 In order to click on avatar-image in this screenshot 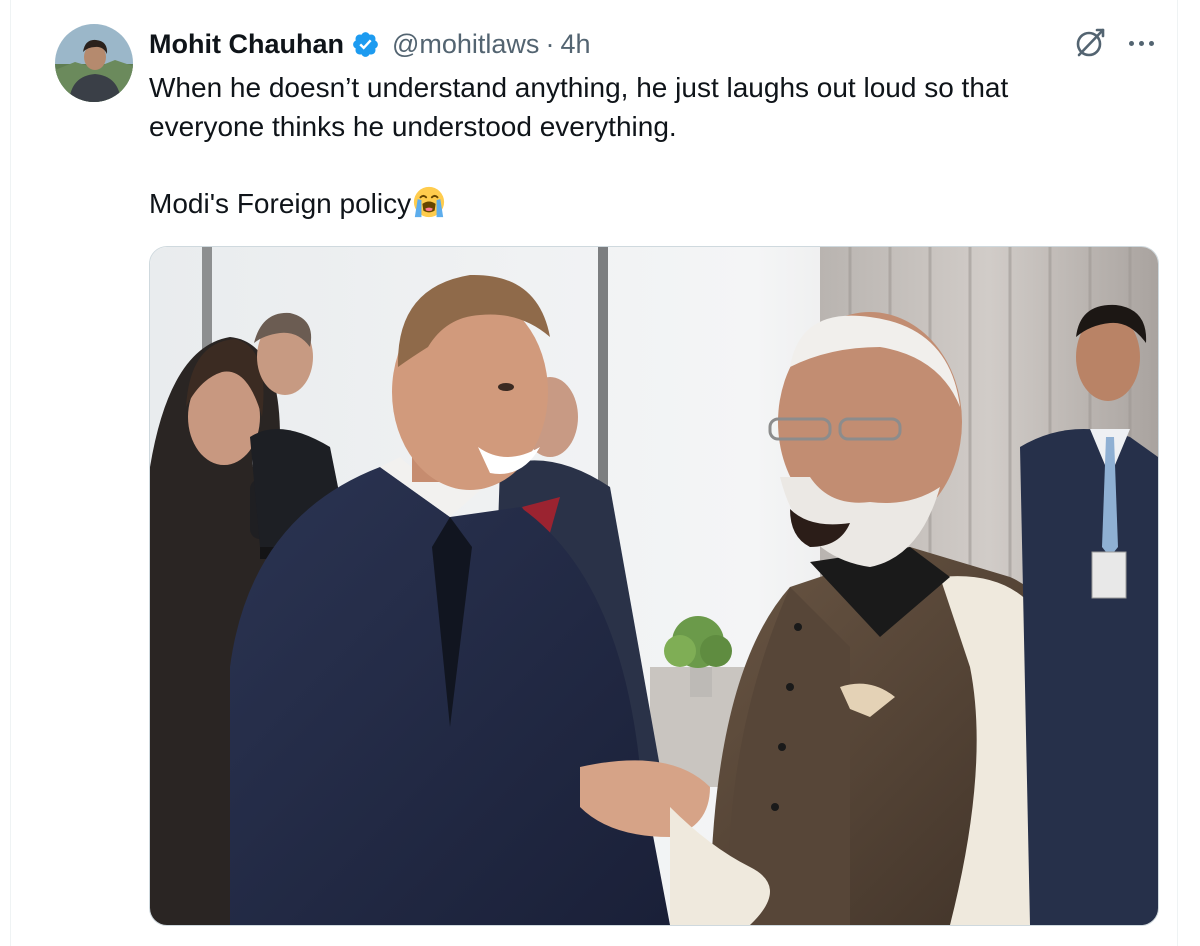, I will do `click(94, 63)`.